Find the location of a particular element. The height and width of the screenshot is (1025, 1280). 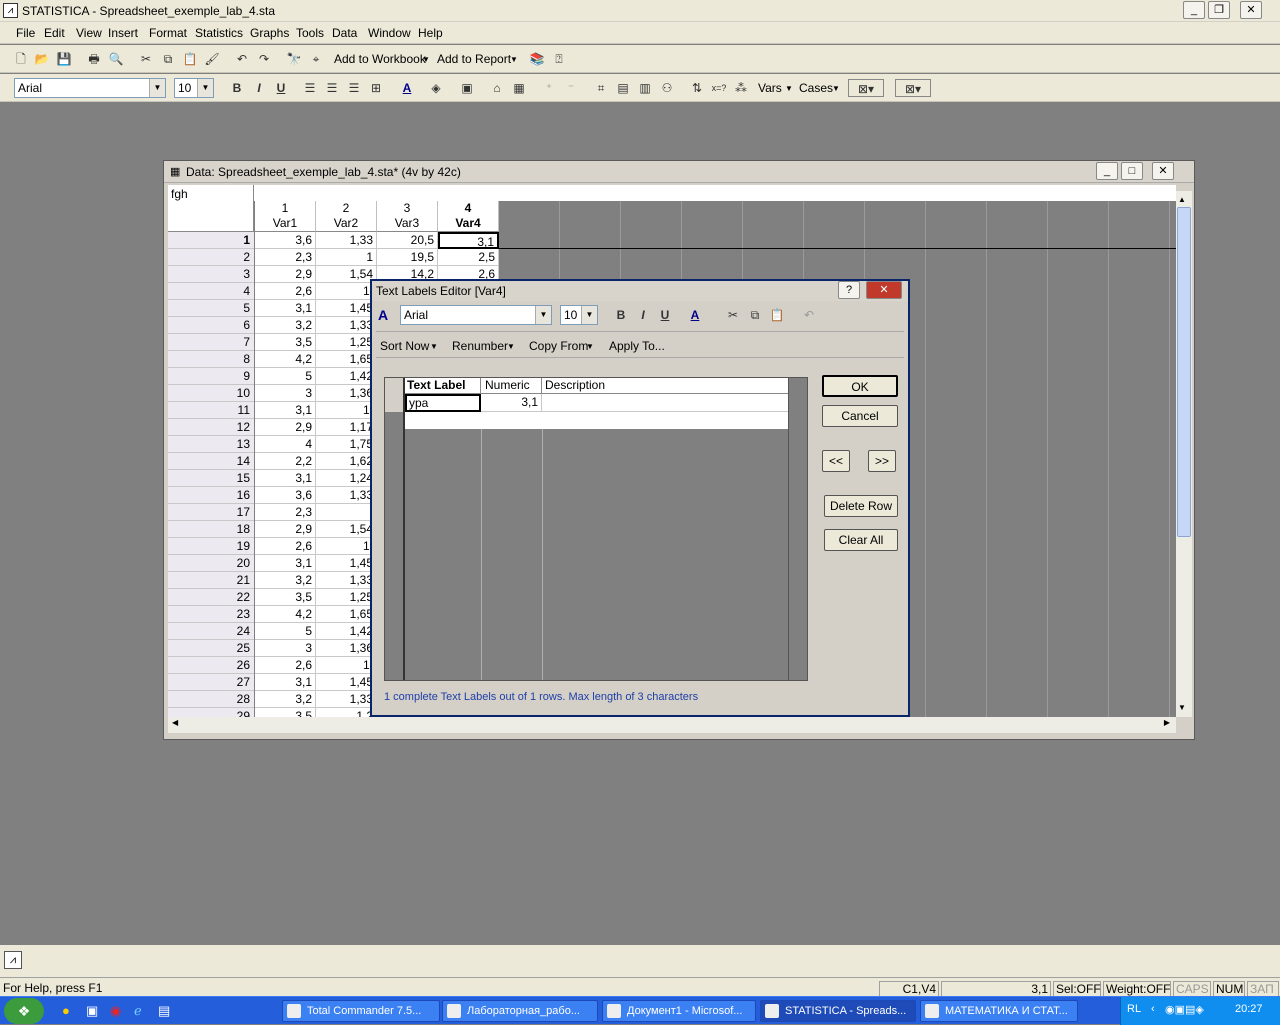

dialog-font-color-icon: A is located at coordinates (695, 315).